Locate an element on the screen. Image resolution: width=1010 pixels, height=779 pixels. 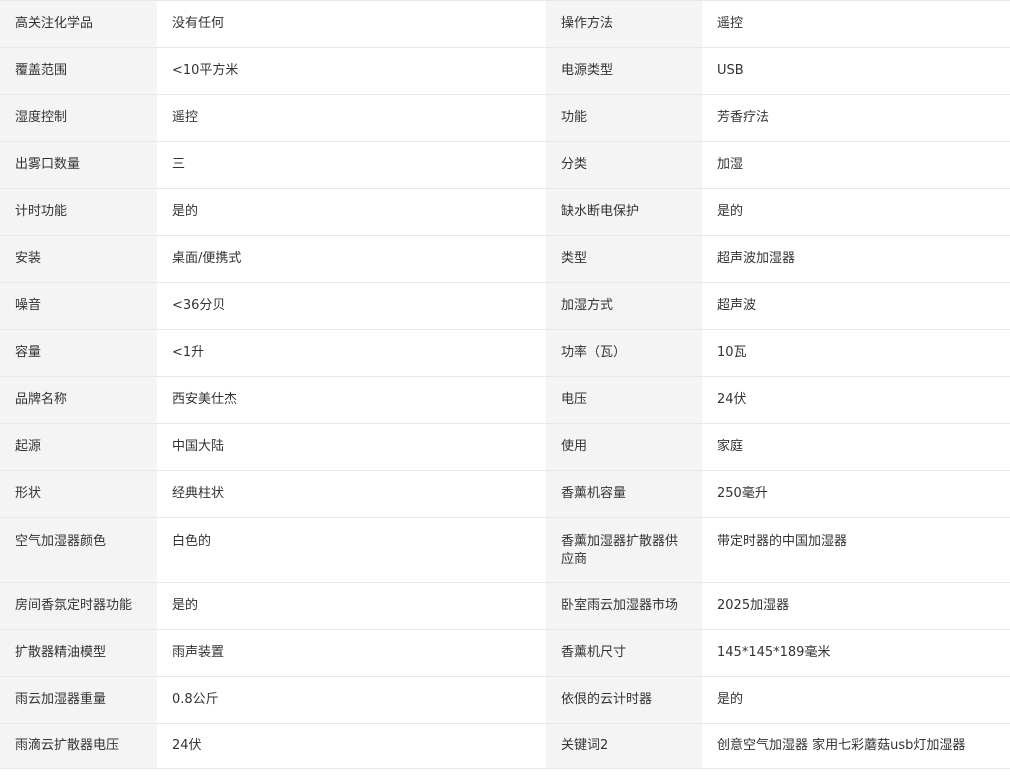
spec-label: 安装 is located at coordinates (78, 259).